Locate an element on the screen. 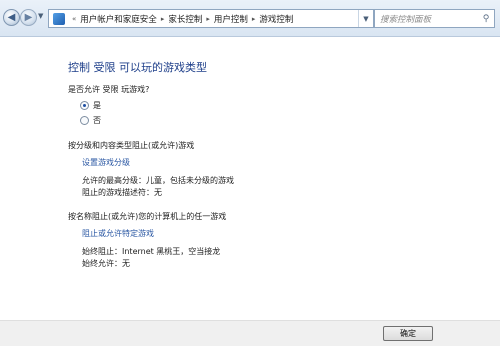 This screenshot has width=500, height=346. forward-button: ▶ is located at coordinates (28, 17).